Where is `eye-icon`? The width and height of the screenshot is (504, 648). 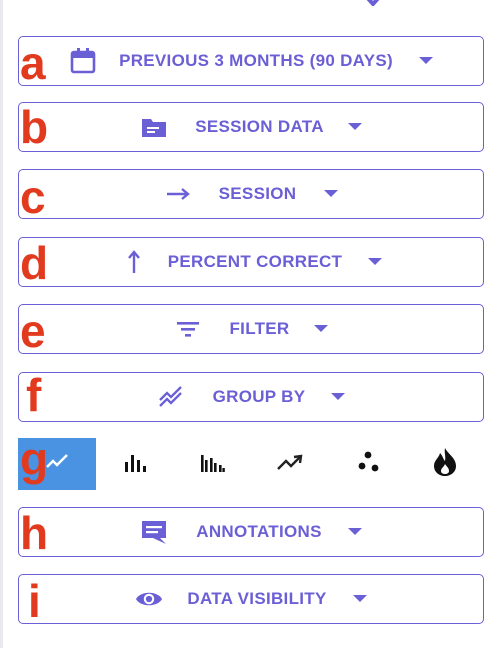
eye-icon is located at coordinates (149, 599).